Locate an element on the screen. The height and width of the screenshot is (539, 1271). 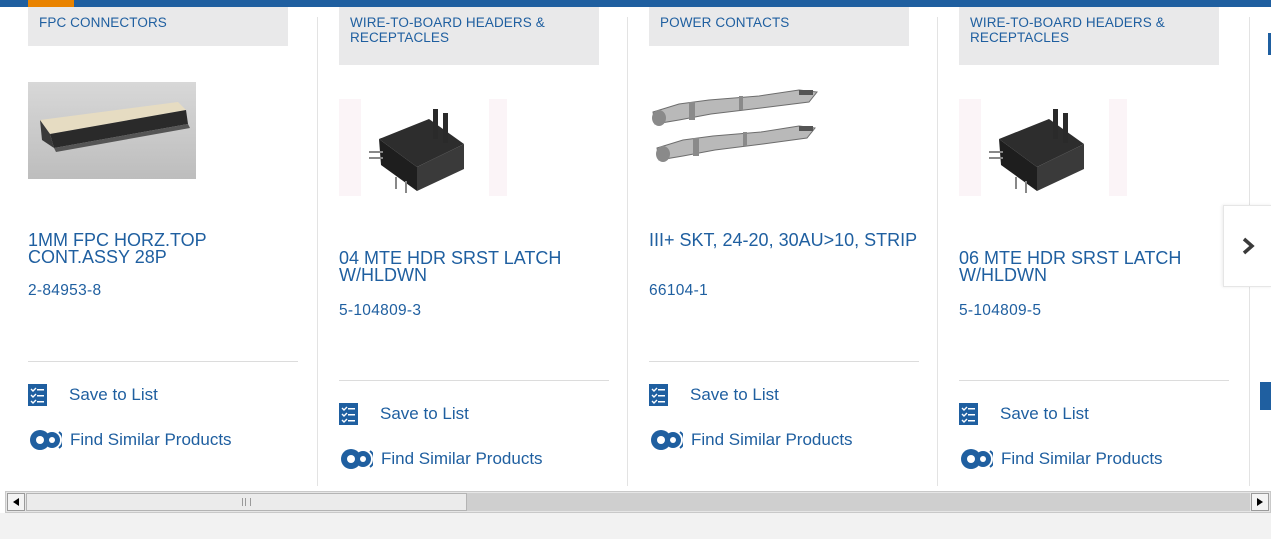
triangle-right-icon is located at coordinates (1260, 502).